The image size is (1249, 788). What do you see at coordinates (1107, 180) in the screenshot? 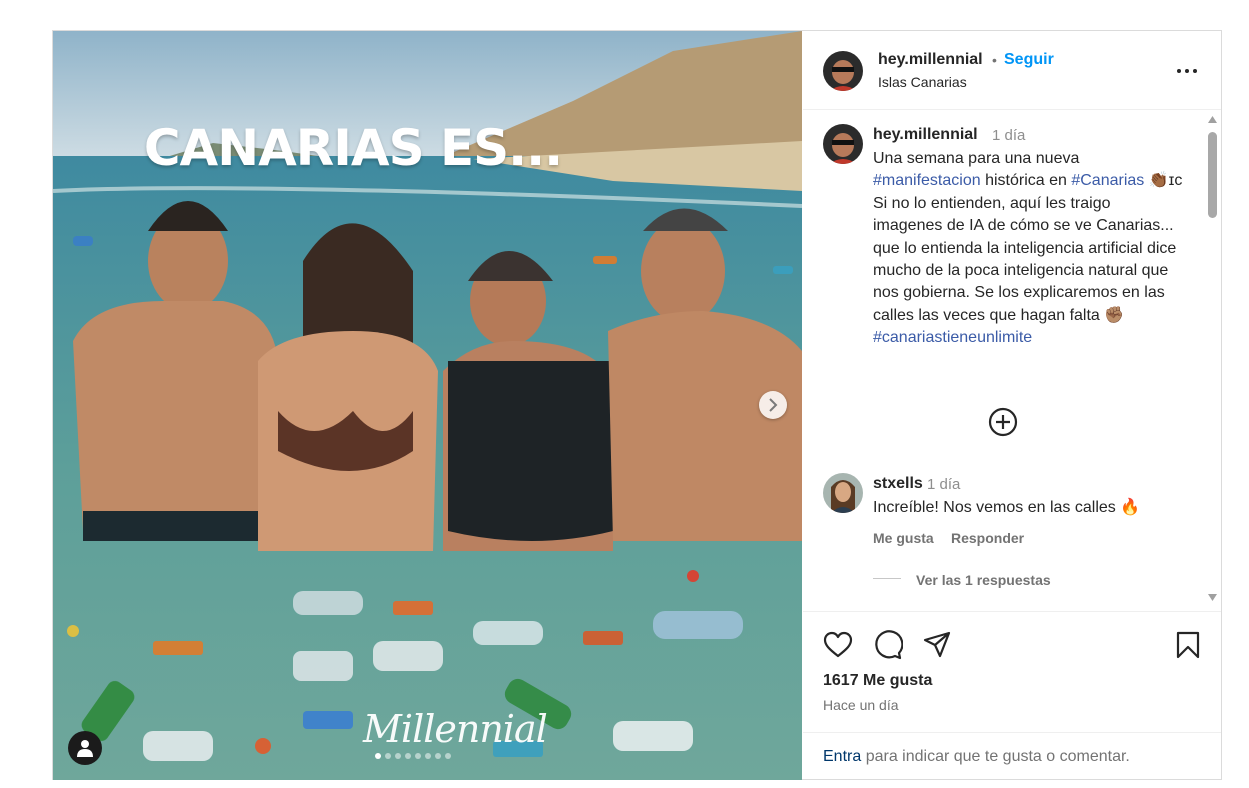
I see `hashtag-link: #Canarias` at bounding box center [1107, 180].